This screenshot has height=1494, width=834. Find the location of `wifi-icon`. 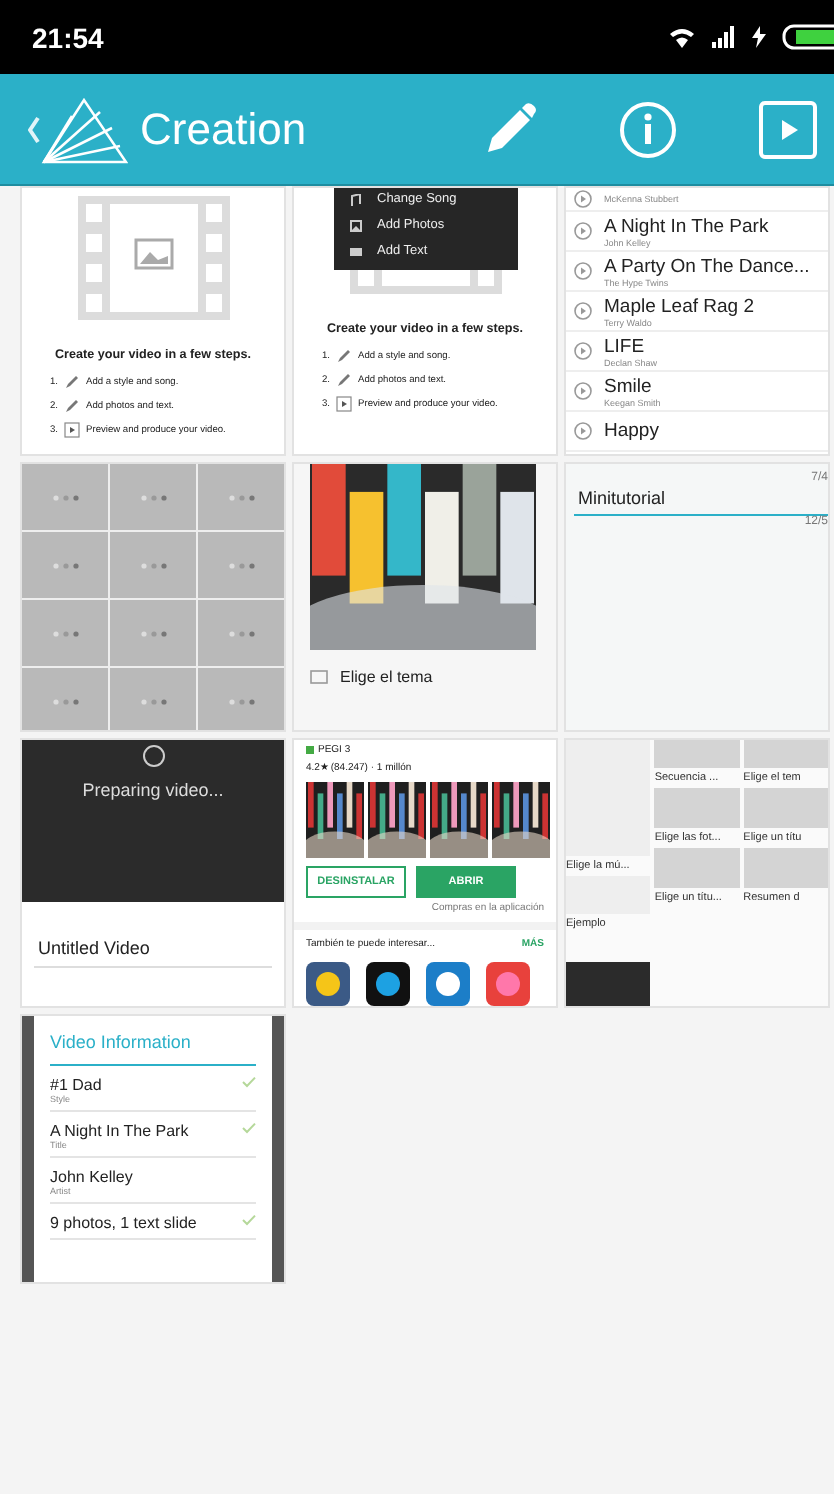

wifi-icon is located at coordinates (682, 37).